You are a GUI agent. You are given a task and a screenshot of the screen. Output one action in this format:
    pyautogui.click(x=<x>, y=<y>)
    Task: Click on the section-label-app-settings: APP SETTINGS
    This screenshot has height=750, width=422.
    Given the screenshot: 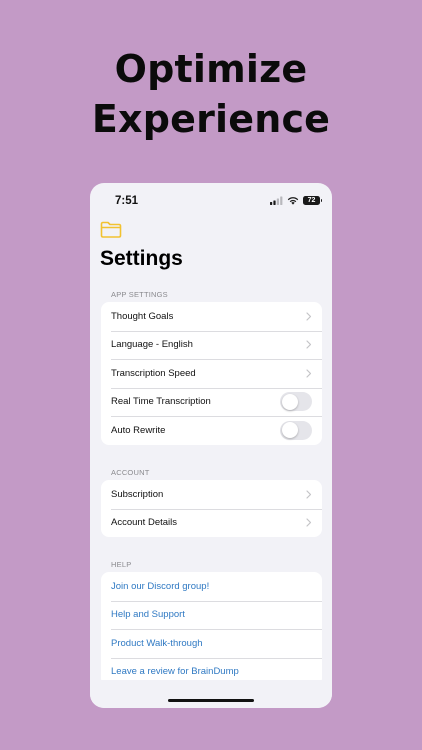 What is the action you would take?
    pyautogui.click(x=139, y=294)
    